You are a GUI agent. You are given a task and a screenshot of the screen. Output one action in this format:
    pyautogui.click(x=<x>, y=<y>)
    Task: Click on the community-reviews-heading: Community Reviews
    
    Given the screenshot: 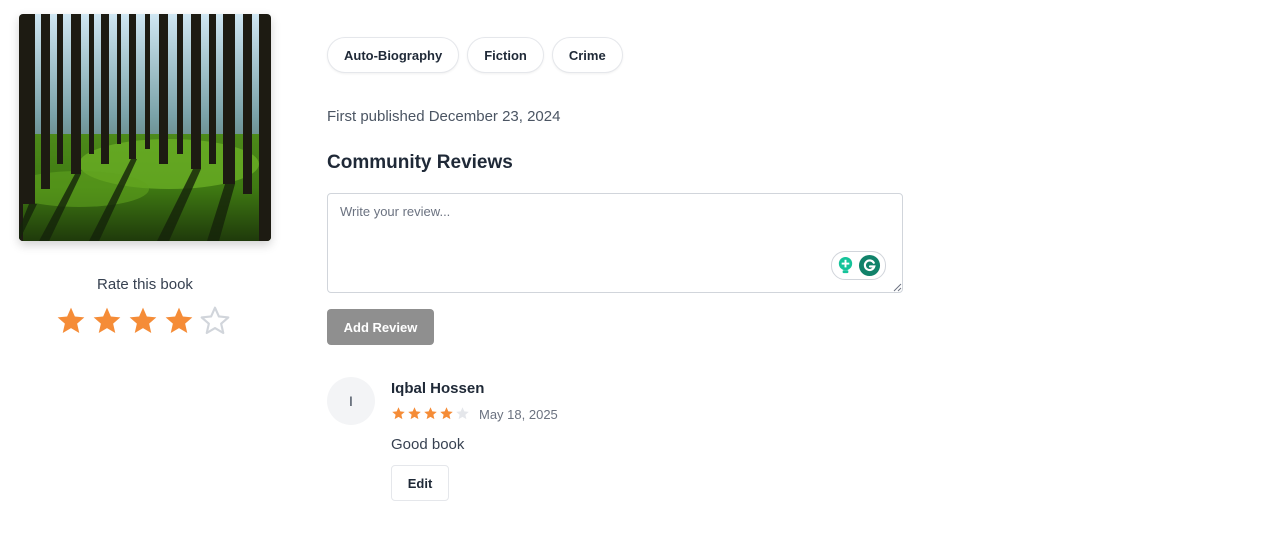 What is the action you would take?
    pyautogui.click(x=420, y=162)
    